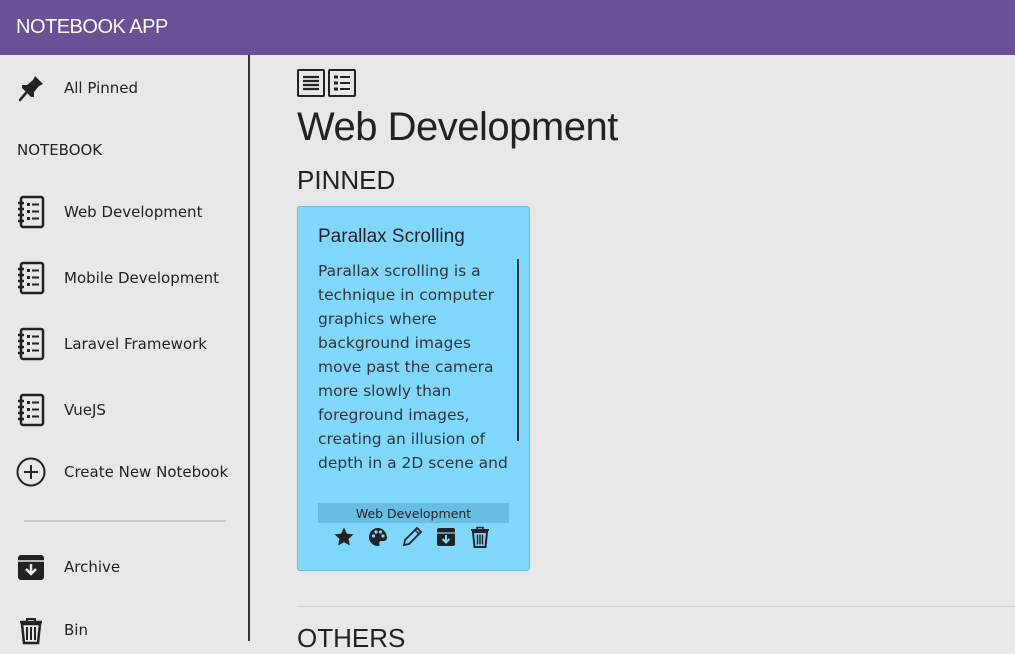 The height and width of the screenshot is (654, 1015). I want to click on star-icon, so click(344, 537).